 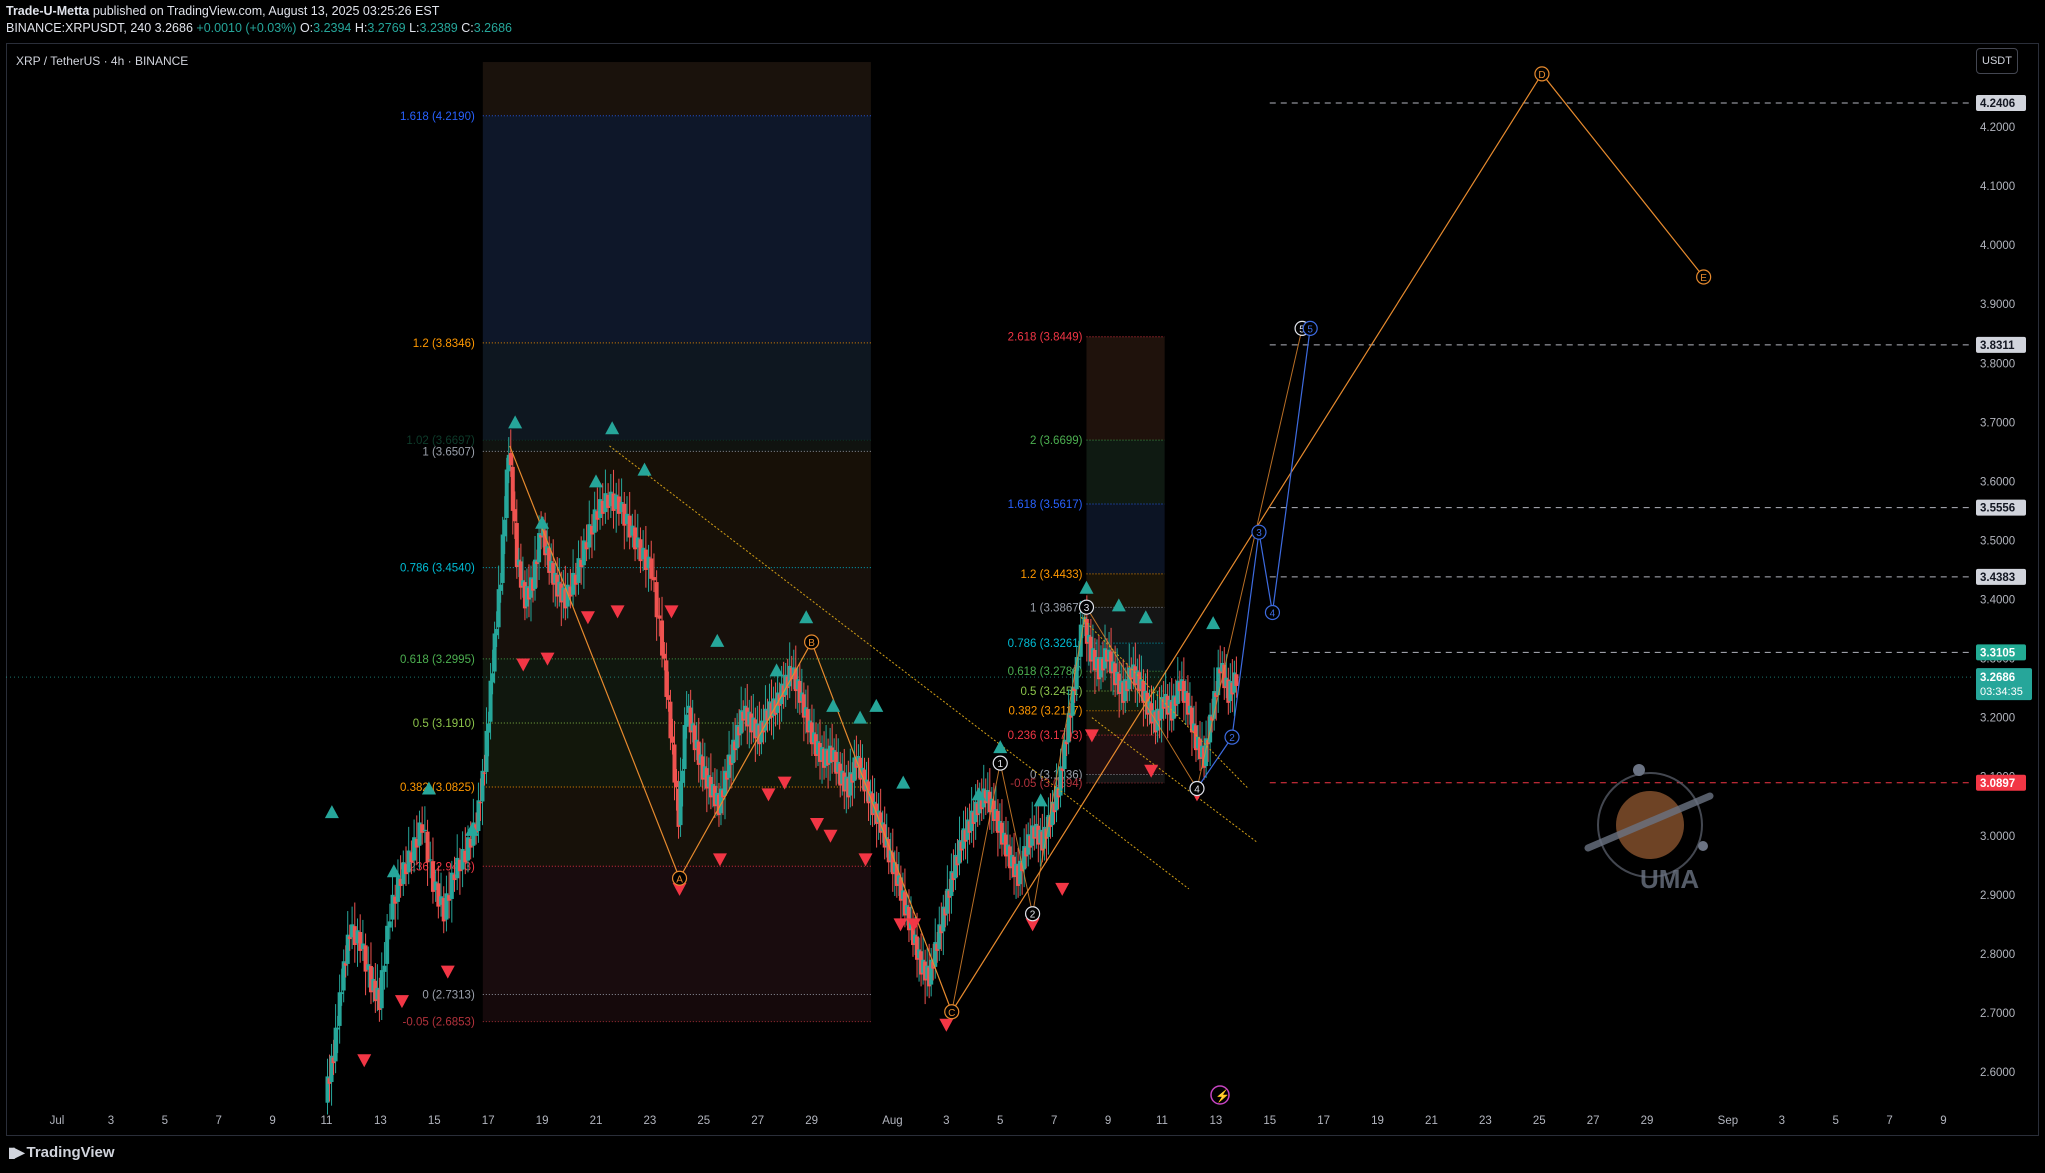 I want to click on fib-level-label: 2 (3.6699), so click(x=1056, y=441).